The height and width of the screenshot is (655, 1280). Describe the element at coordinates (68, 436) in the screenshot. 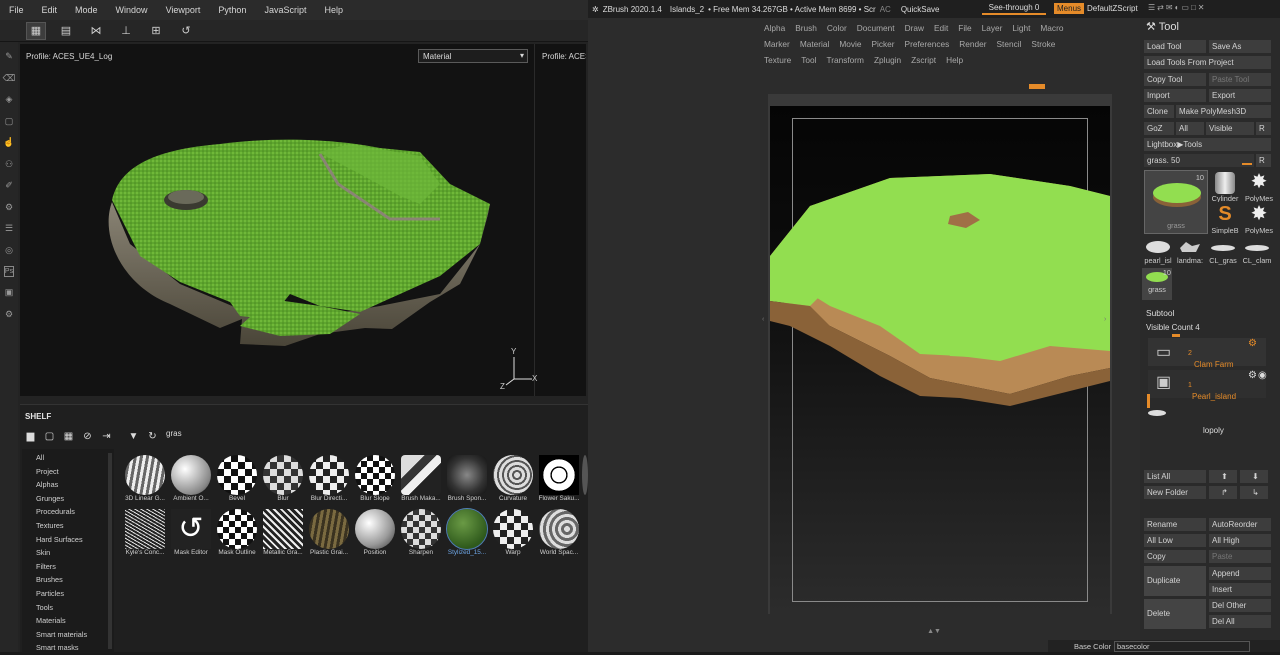

I see `calendar-icon: ▦` at that location.